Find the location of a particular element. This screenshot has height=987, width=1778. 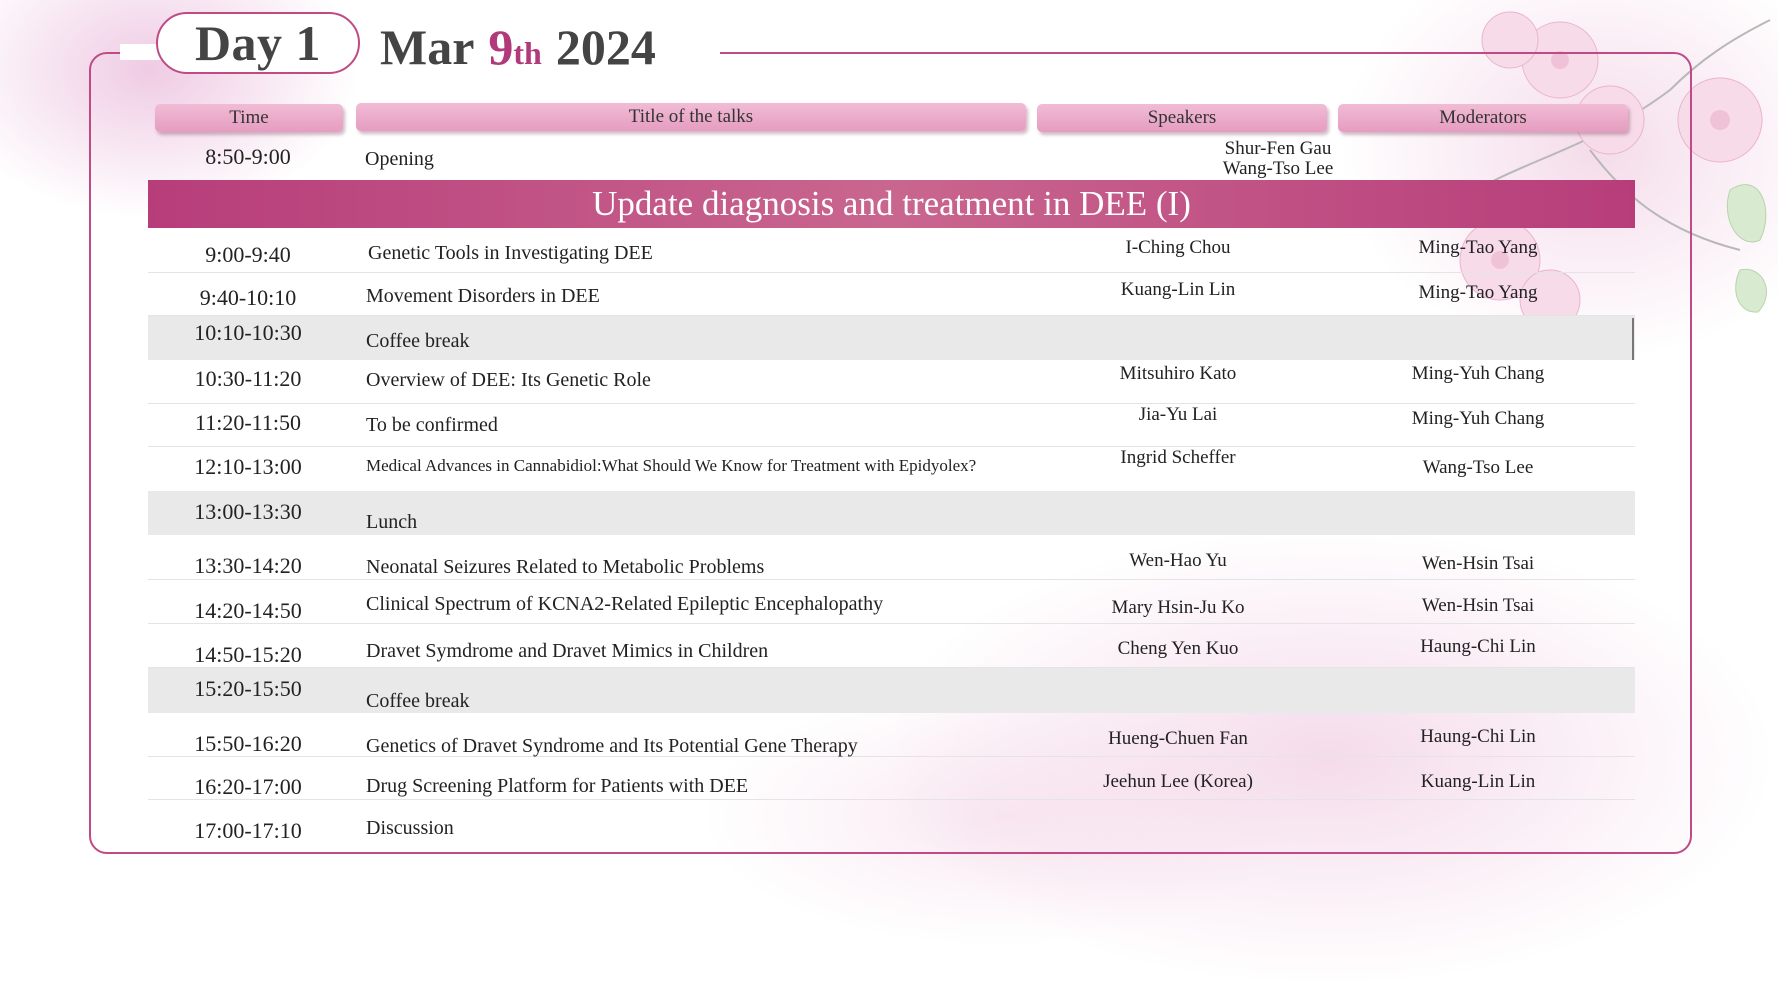

date-year: 2024 is located at coordinates (605, 47).